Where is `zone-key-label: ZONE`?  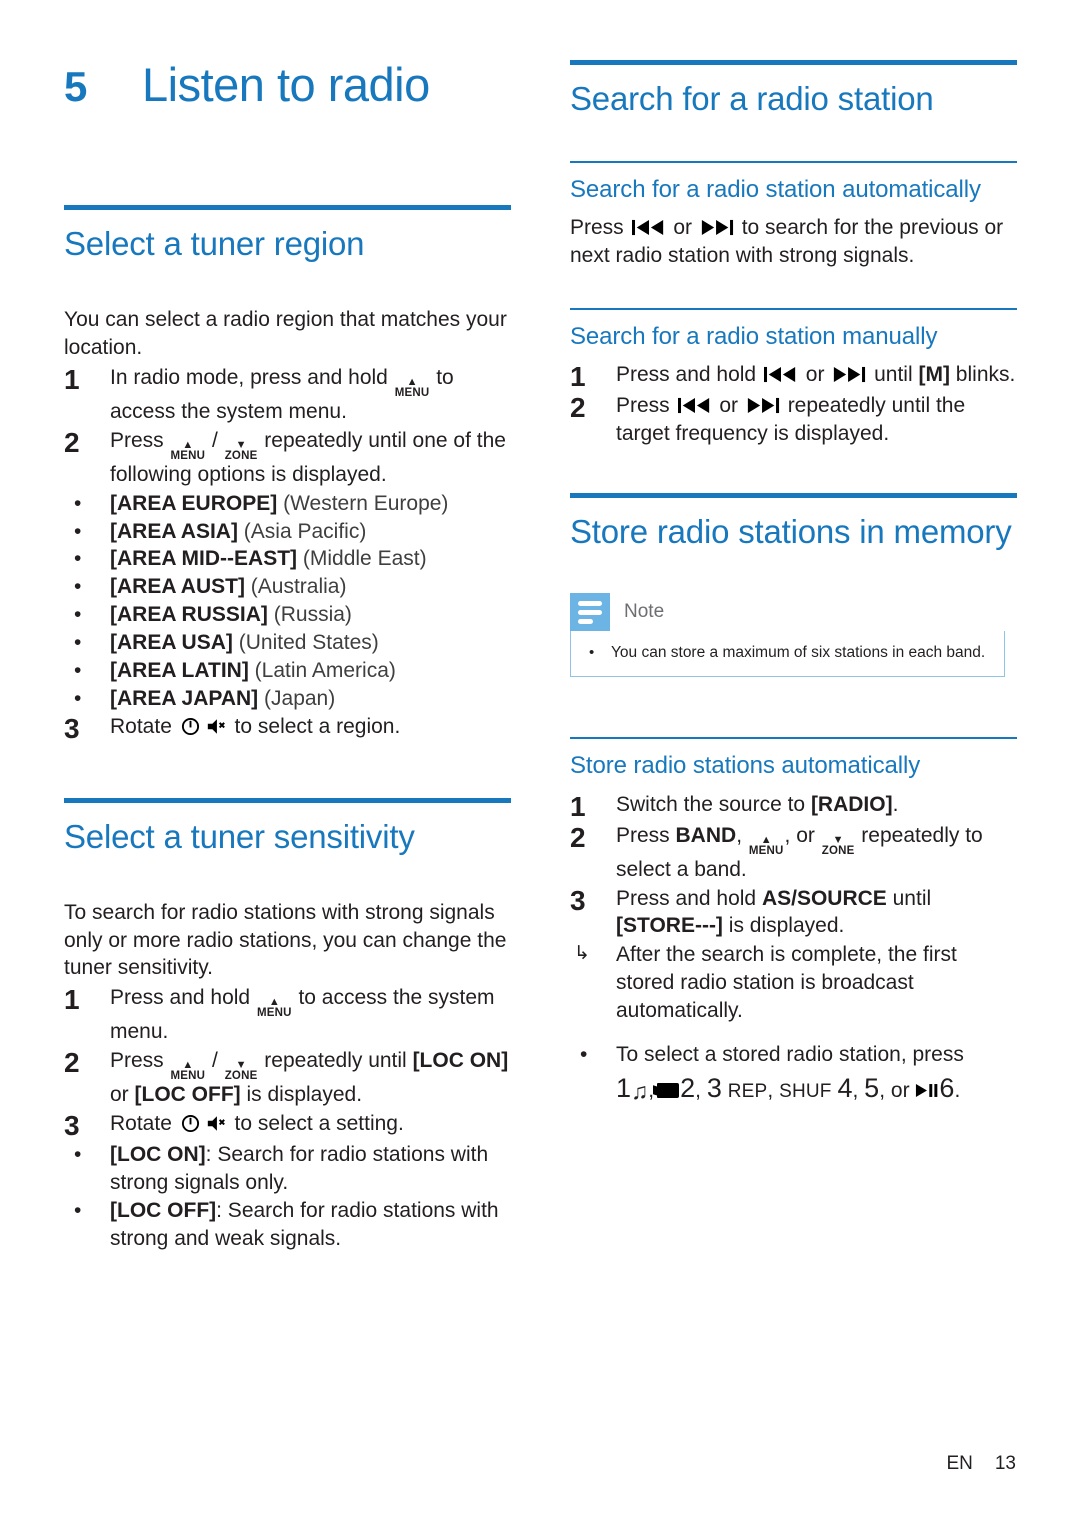
zone-key-label: ZONE is located at coordinates (241, 455).